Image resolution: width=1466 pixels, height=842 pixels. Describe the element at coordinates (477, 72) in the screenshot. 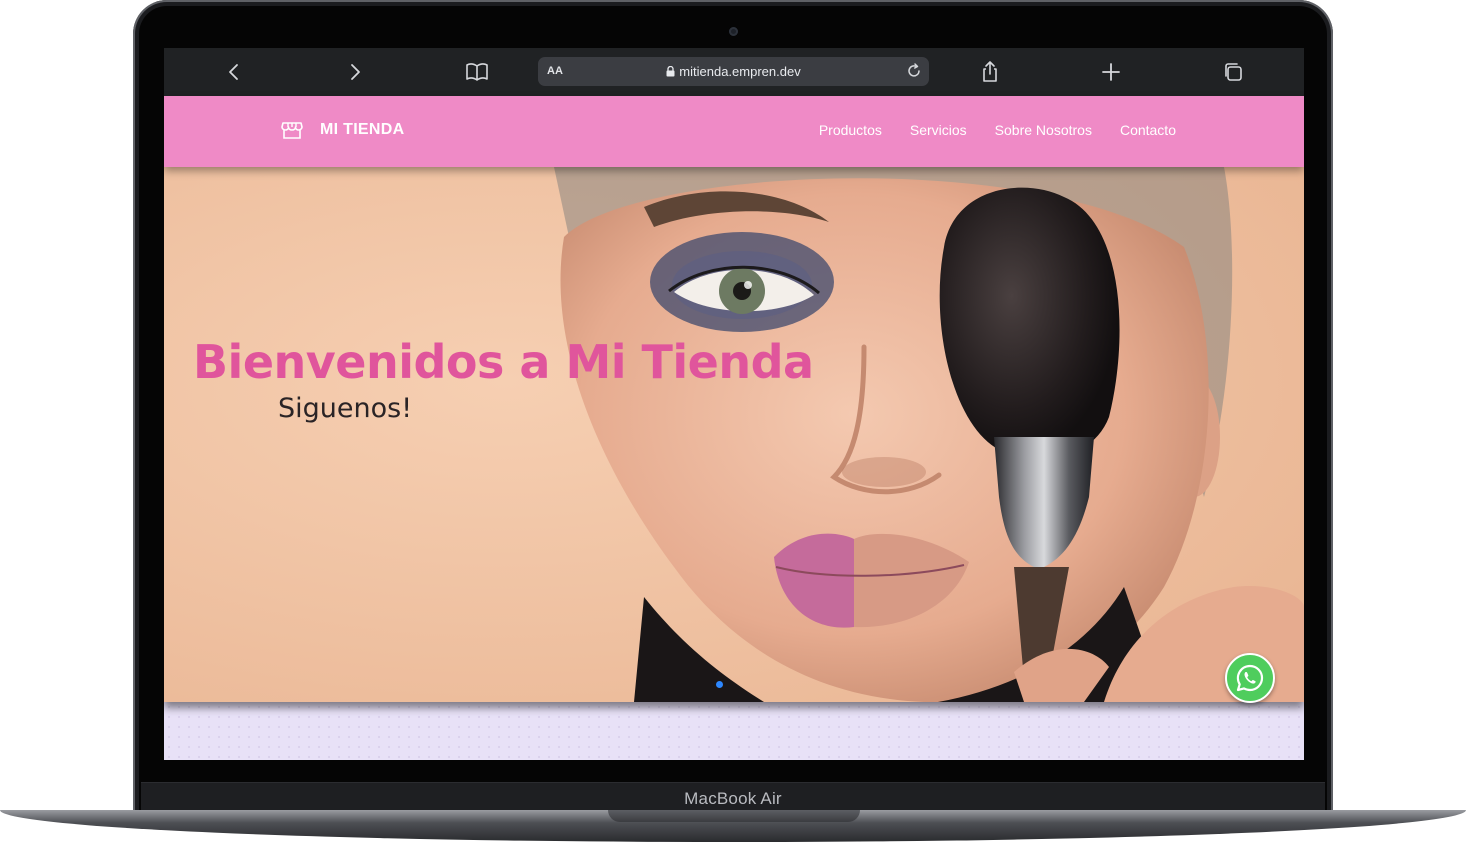

I see `bookmarks-icon` at that location.